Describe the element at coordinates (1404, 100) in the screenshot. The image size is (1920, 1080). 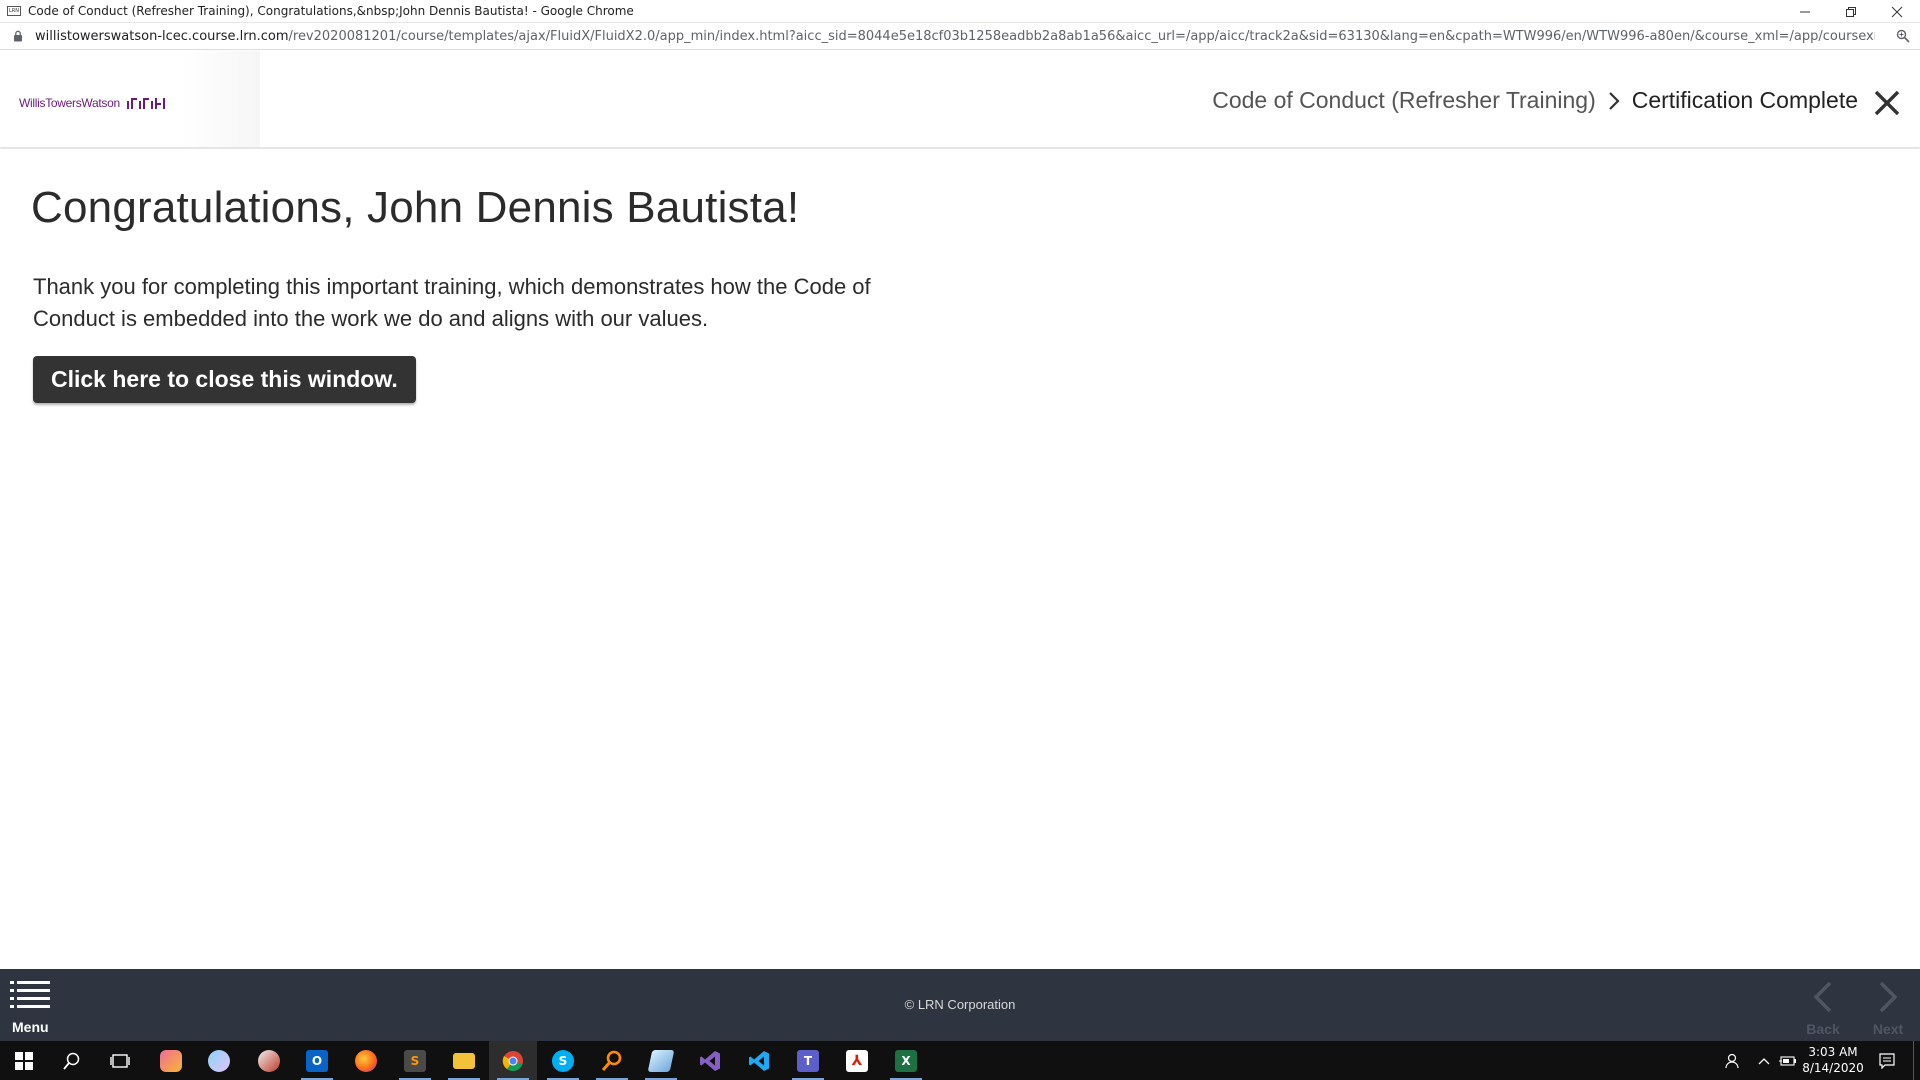
I see `breadcrumb-course: Code of Conduct (Refresher Training)` at that location.